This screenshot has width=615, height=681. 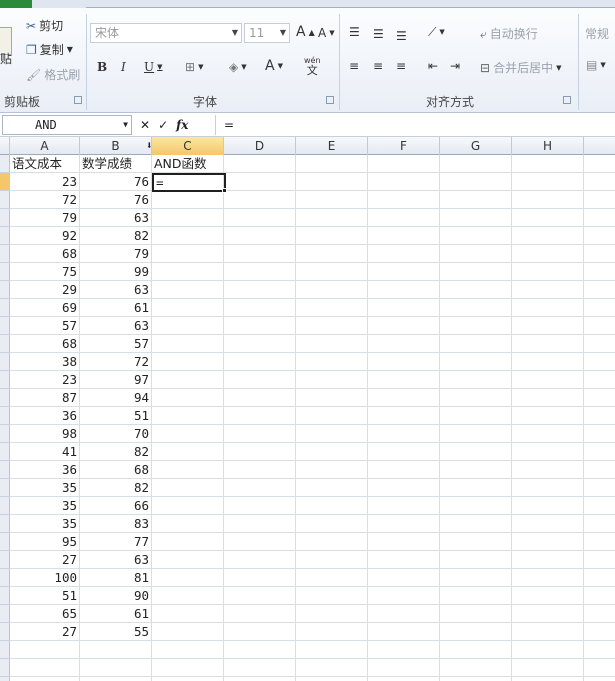 What do you see at coordinates (378, 66) in the screenshot?
I see `align-center-button: ≡` at bounding box center [378, 66].